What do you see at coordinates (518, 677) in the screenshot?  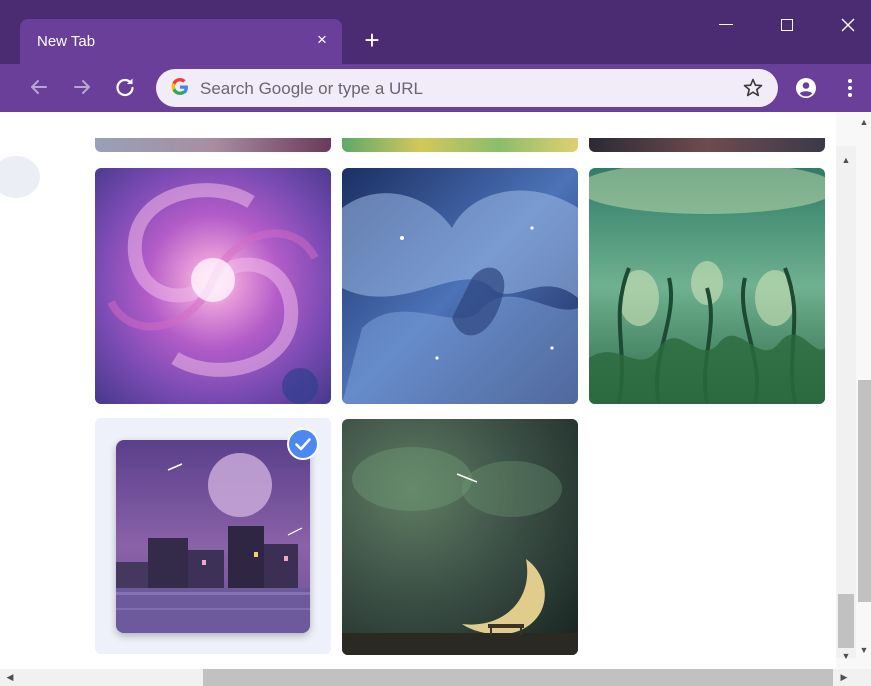 I see `horizontal-scrollbar-thumb` at bounding box center [518, 677].